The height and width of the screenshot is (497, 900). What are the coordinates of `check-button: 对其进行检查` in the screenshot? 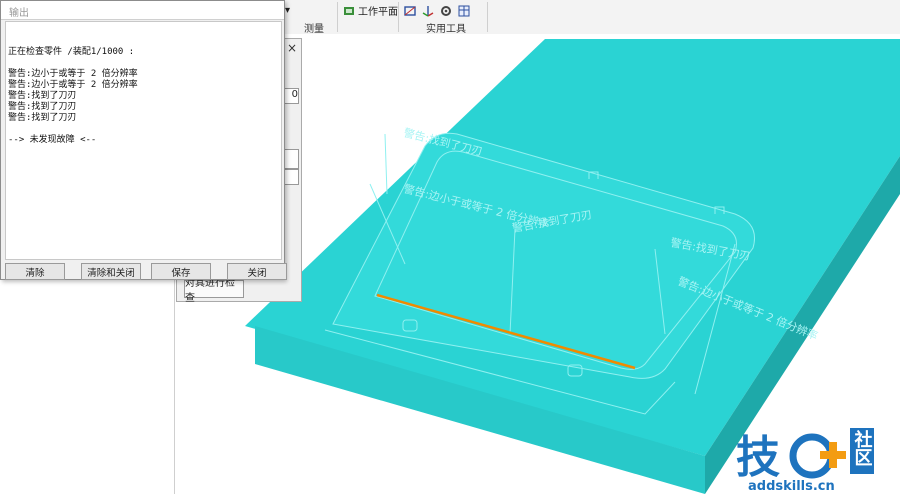 It's located at (214, 291).